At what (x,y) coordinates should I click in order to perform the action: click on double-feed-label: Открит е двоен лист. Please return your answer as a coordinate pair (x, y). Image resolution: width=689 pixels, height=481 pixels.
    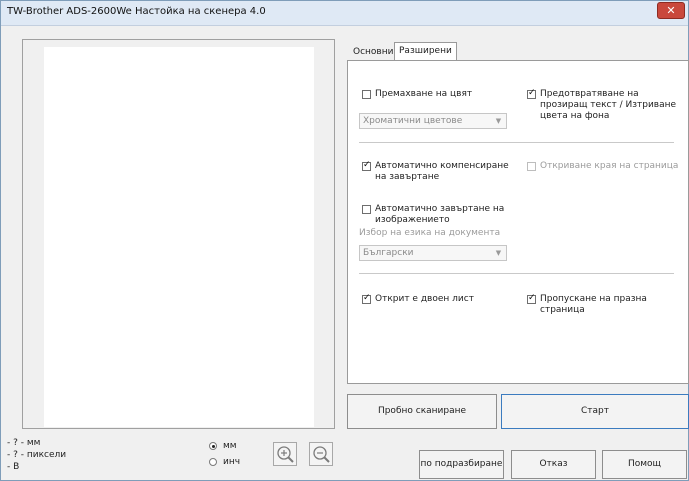
    Looking at the image, I should click on (424, 299).